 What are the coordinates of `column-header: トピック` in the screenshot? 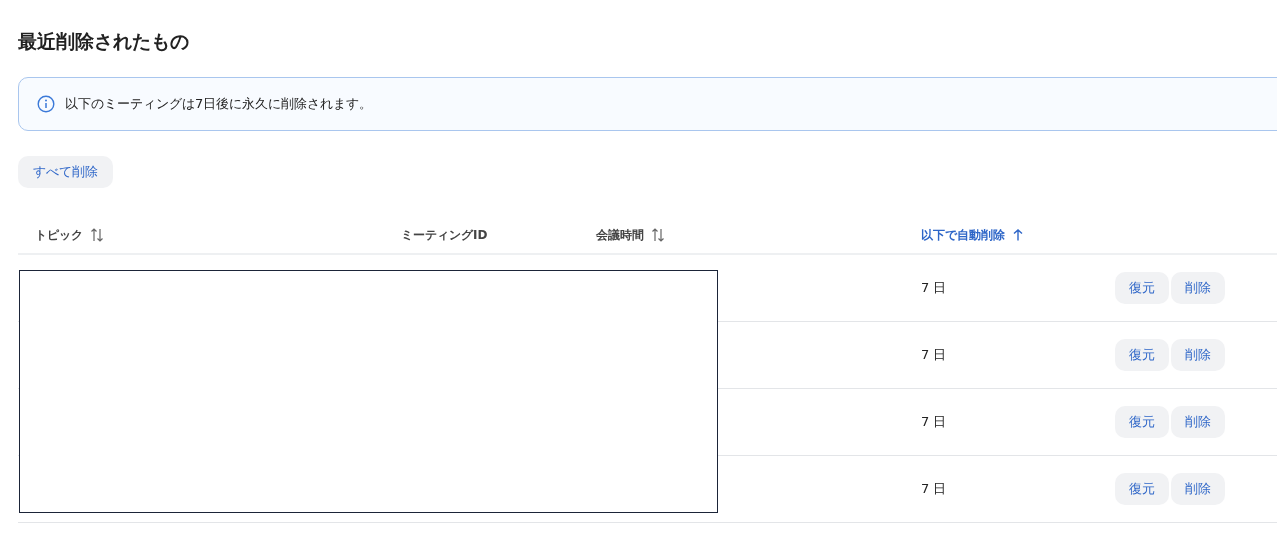 It's located at (59, 235).